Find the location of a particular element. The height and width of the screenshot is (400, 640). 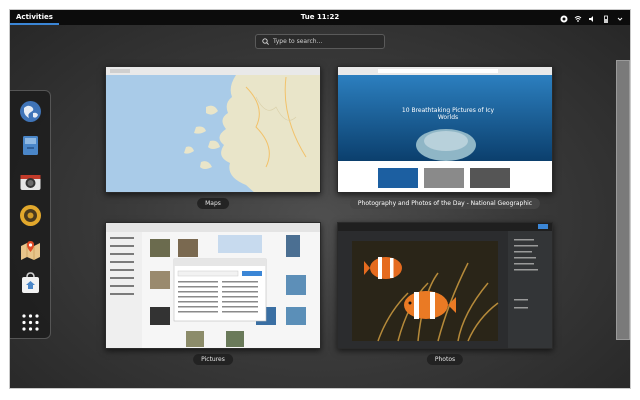

top-bar: Activities Tue 11:22 is located at coordinates (320, 17).